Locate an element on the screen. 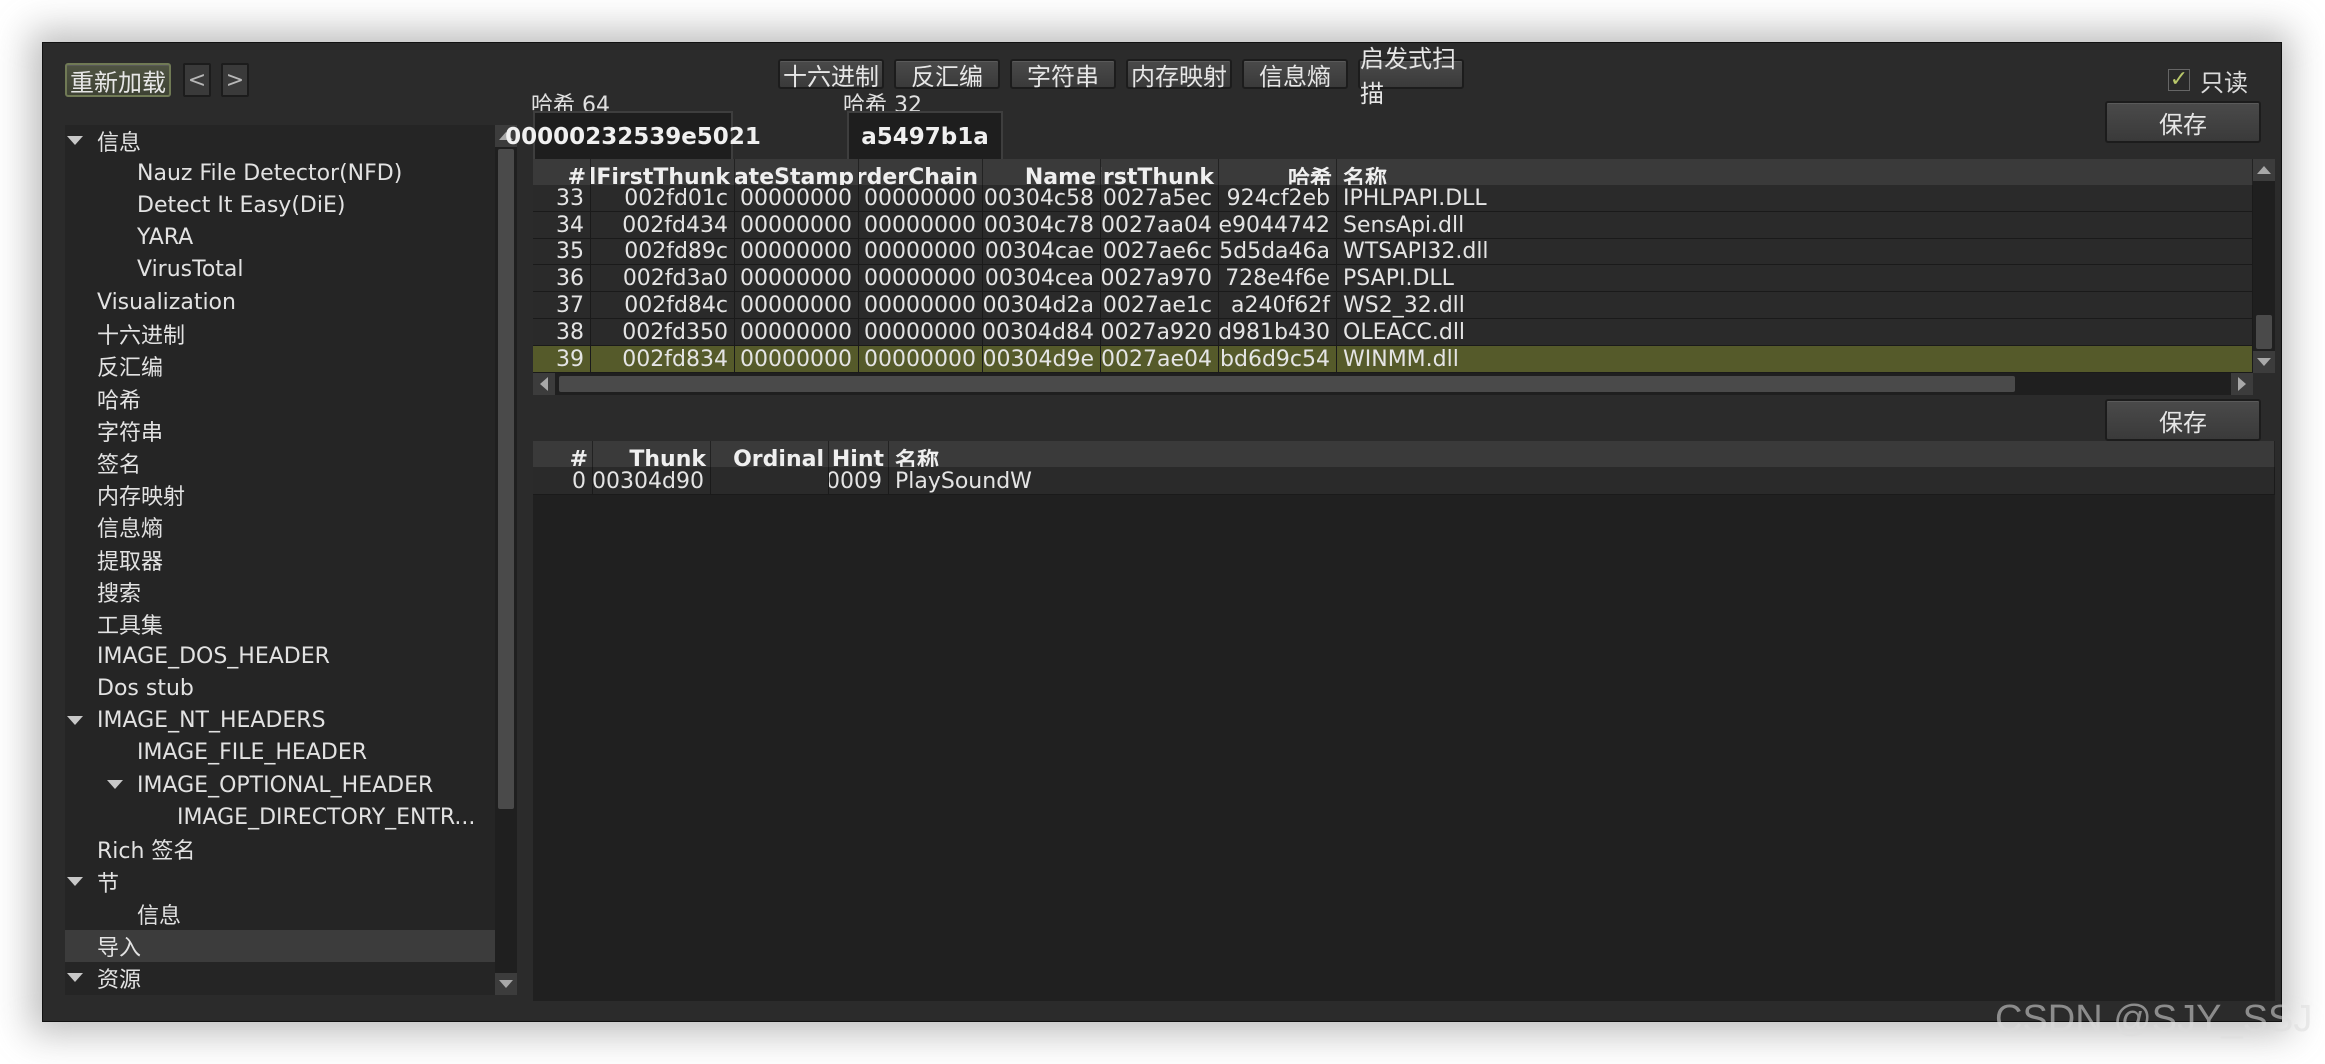 The image size is (2325, 1064). forward-button: > is located at coordinates (235, 80).